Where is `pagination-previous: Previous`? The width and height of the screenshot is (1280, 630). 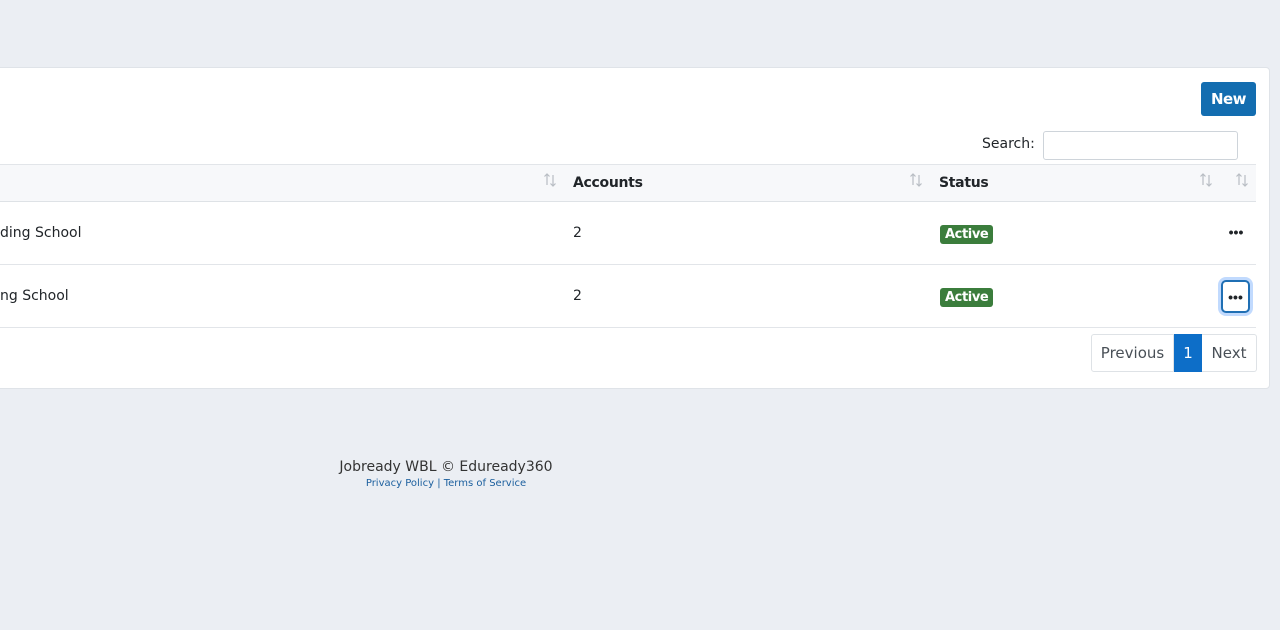
pagination-previous: Previous is located at coordinates (1132, 353).